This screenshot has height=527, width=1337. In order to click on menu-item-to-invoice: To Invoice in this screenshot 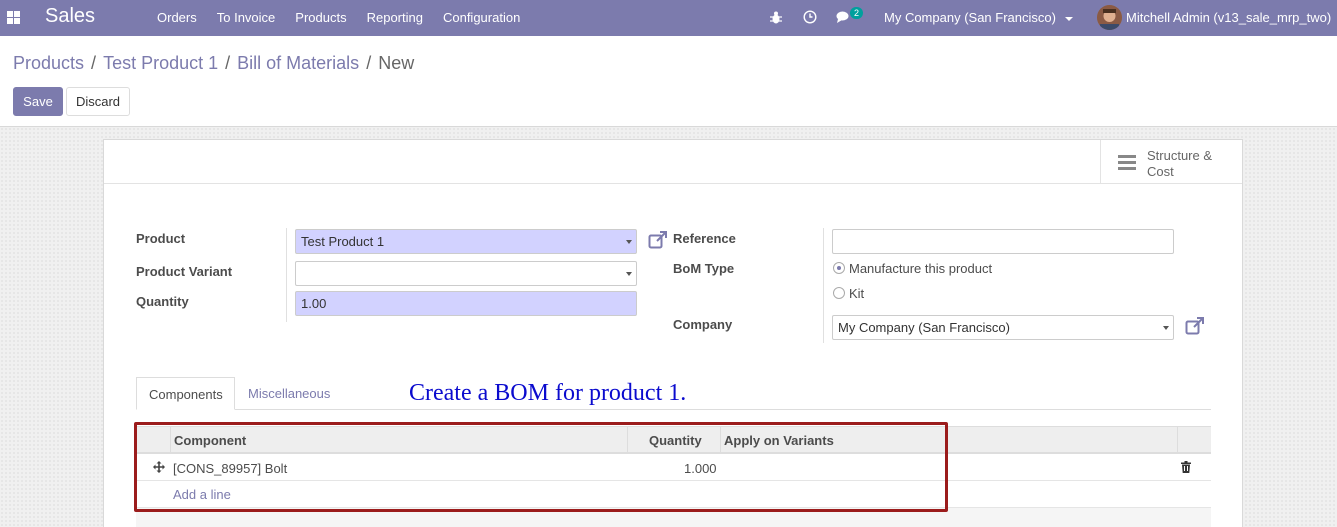, I will do `click(246, 17)`.